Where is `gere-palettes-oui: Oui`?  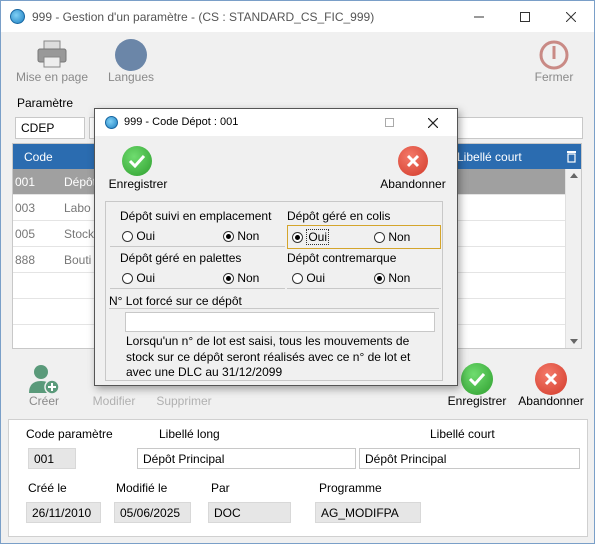
gere-palettes-oui: Oui is located at coordinates (138, 278).